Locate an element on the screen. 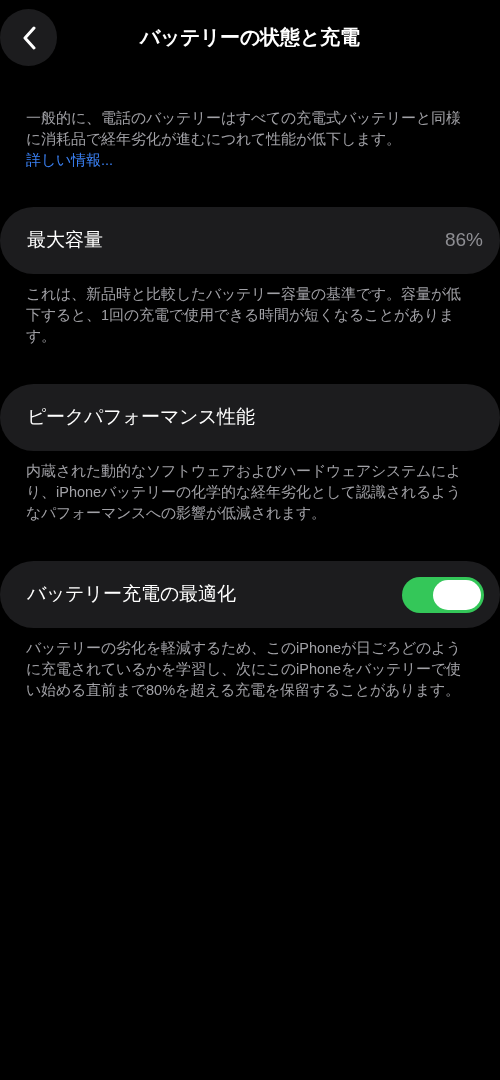 Image resolution: width=500 pixels, height=1080 pixels. row-value: 86% is located at coordinates (464, 240).